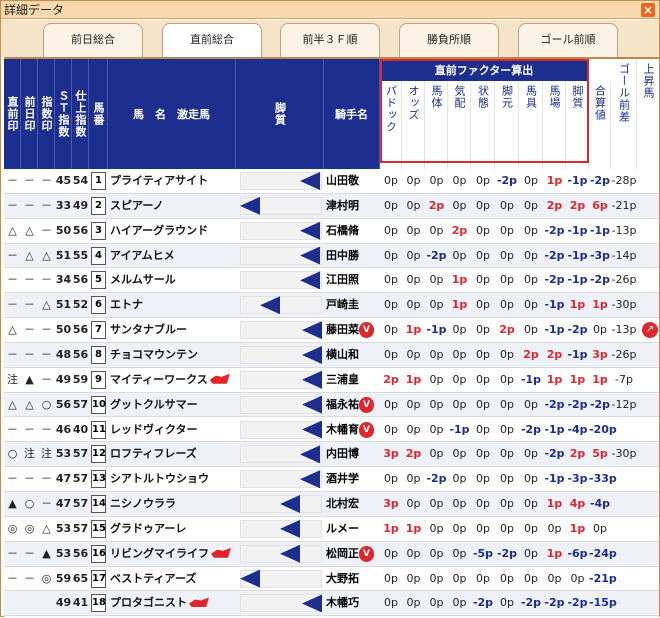 The image size is (660, 618). Describe the element at coordinates (148, 329) in the screenshot. I see `horse-name: サンタナブルー` at that location.